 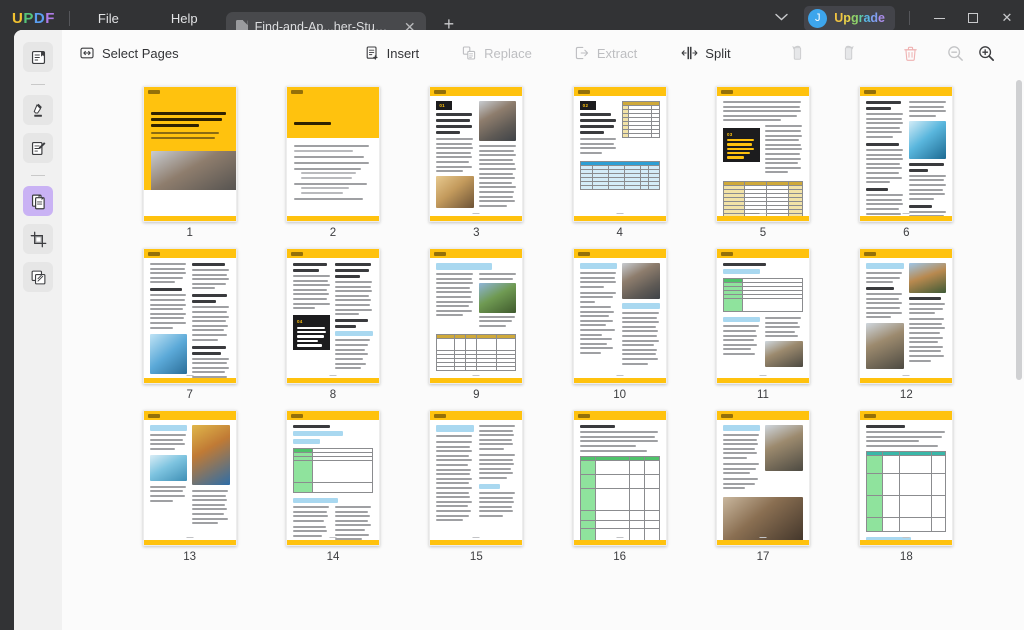 I want to click on insert-button: Insert, so click(x=392, y=53).